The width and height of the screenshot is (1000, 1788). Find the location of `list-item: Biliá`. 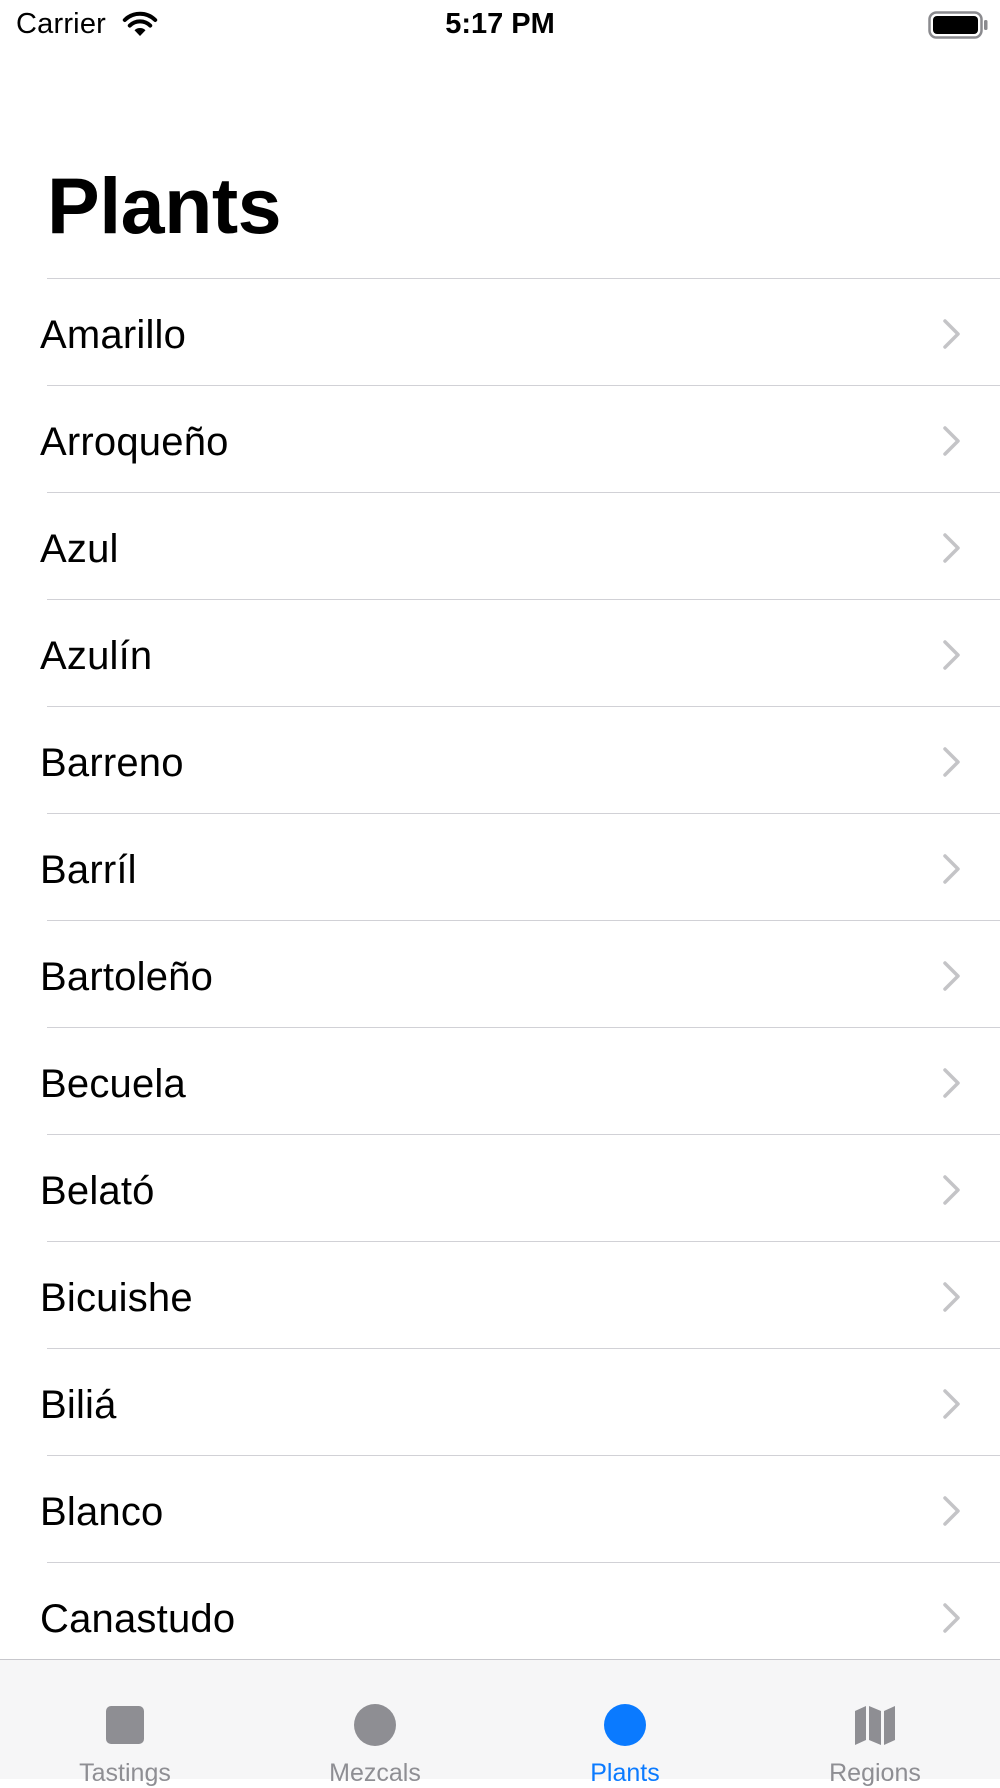

list-item: Biliá is located at coordinates (500, 1402).